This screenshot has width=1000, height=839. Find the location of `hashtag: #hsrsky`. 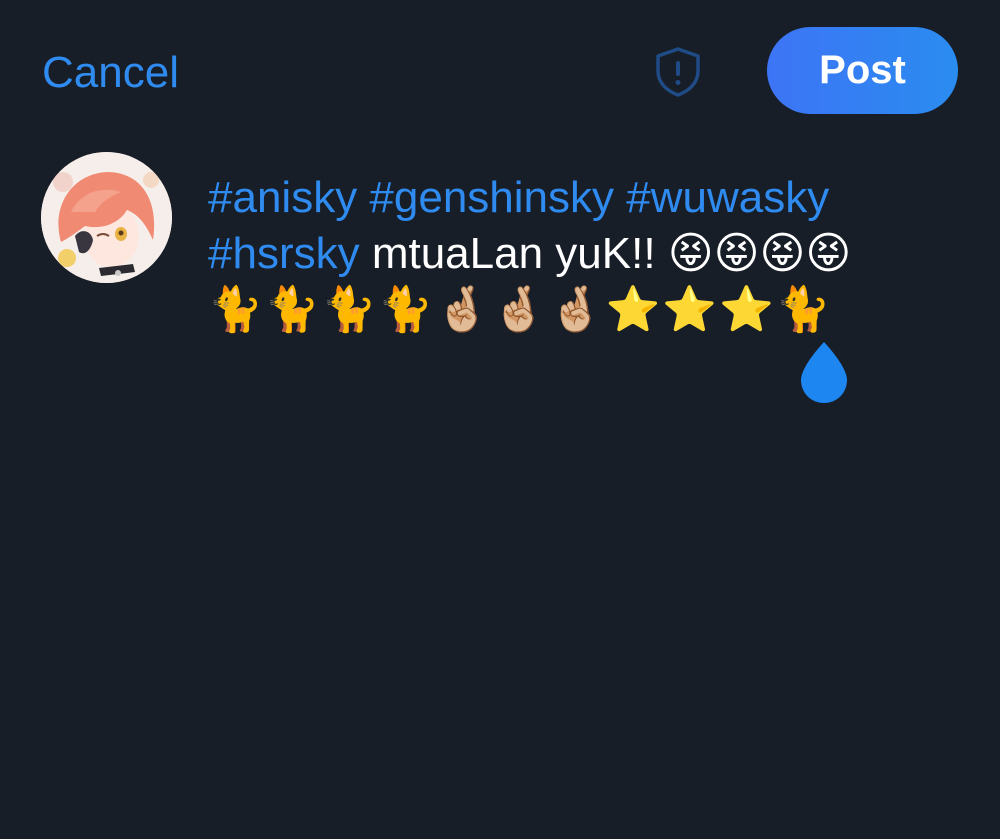

hashtag: #hsrsky is located at coordinates (284, 253).